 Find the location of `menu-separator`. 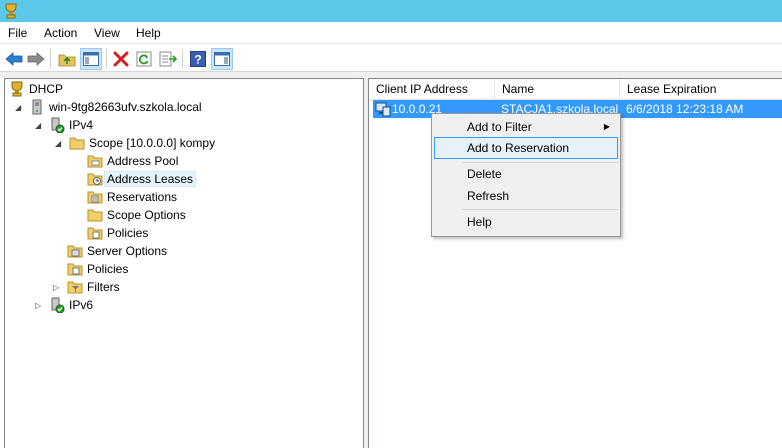

menu-separator is located at coordinates (540, 209).